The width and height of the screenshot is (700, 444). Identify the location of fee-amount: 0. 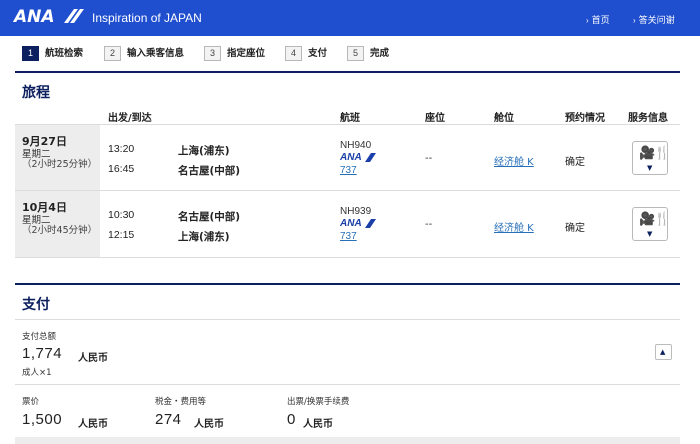
(291, 419).